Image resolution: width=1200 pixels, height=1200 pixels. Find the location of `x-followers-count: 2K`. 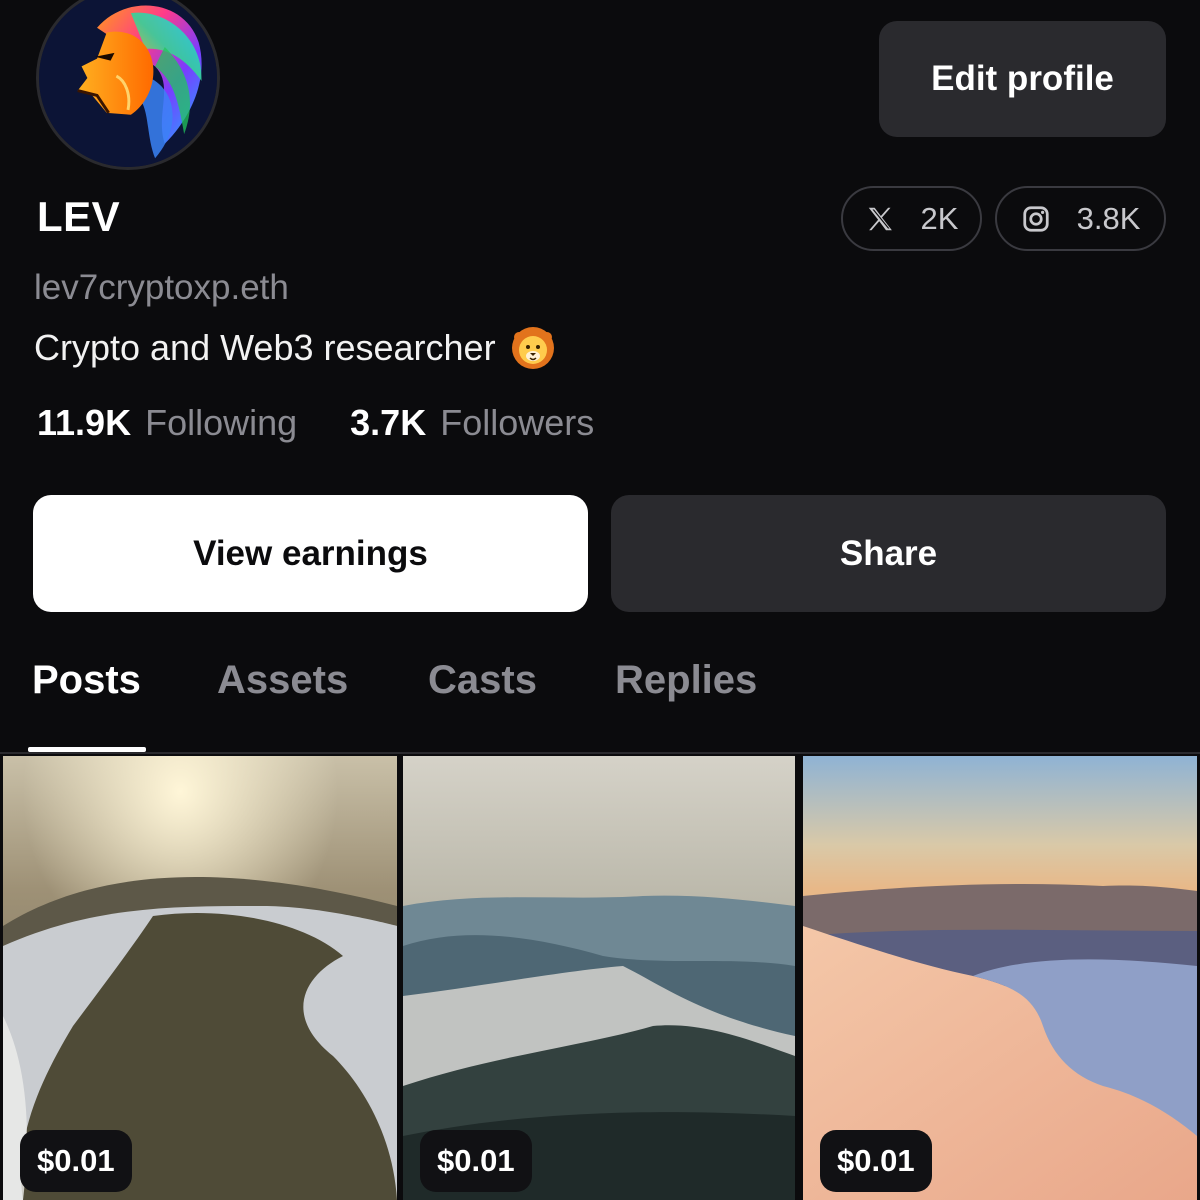

x-followers-count: 2K is located at coordinates (939, 218).